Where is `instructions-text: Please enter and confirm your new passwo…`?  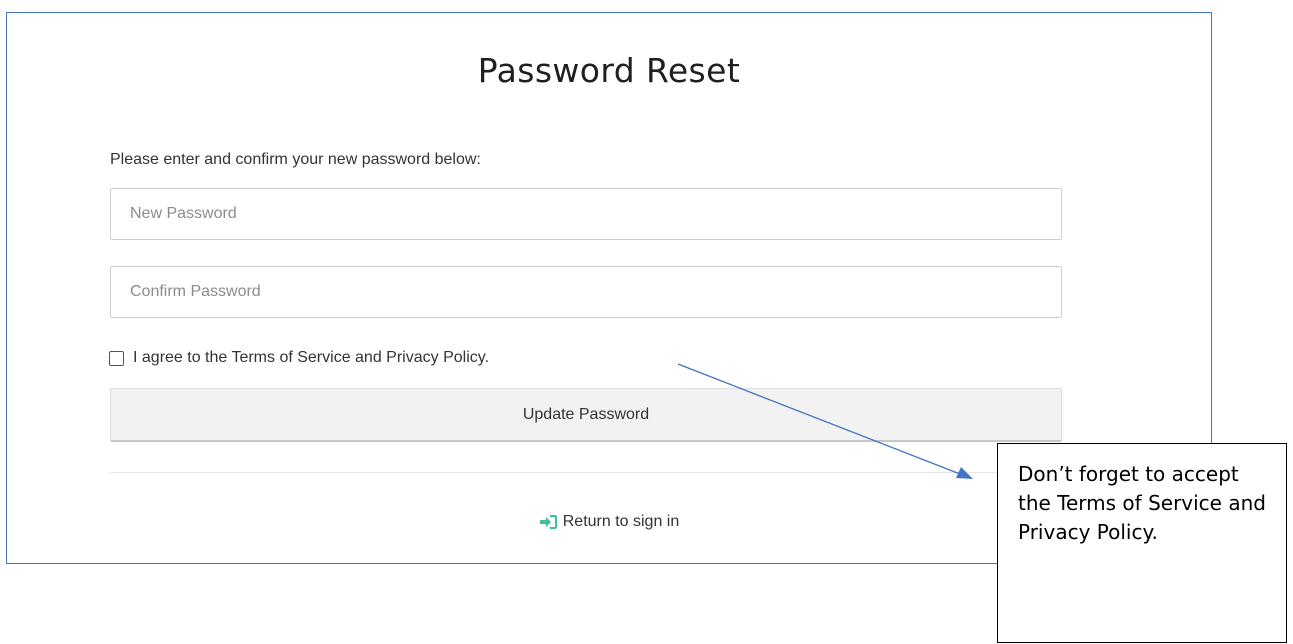 instructions-text: Please enter and confirm your new passwo… is located at coordinates (295, 159).